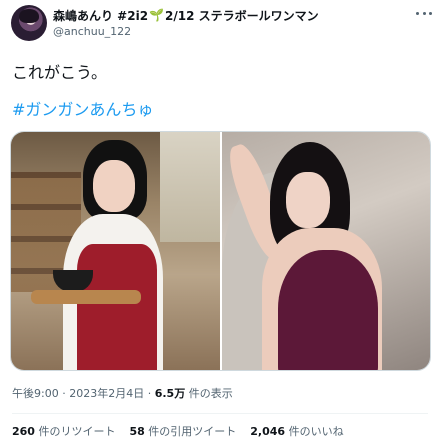 The width and height of the screenshot is (438, 447). I want to click on hashtag-link: #ガンガンあんちゅ, so click(82, 108).